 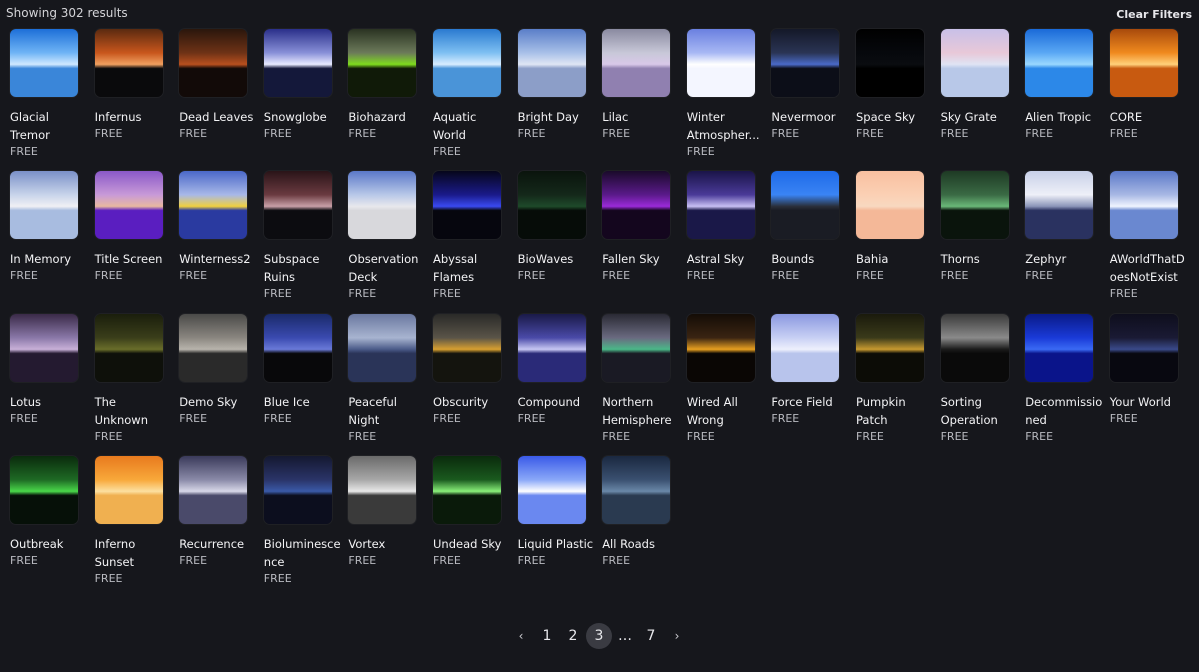 What do you see at coordinates (303, 117) in the screenshot?
I see `skybox-name: Snowglobe` at bounding box center [303, 117].